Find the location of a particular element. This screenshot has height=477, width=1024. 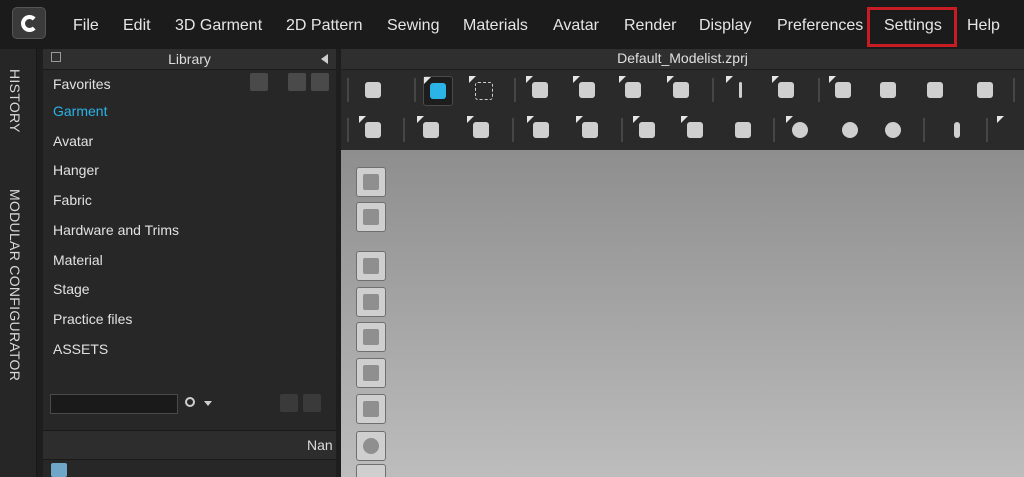

library-item-hardware-and-trims: Hardware and Trims is located at coordinates (116, 230).